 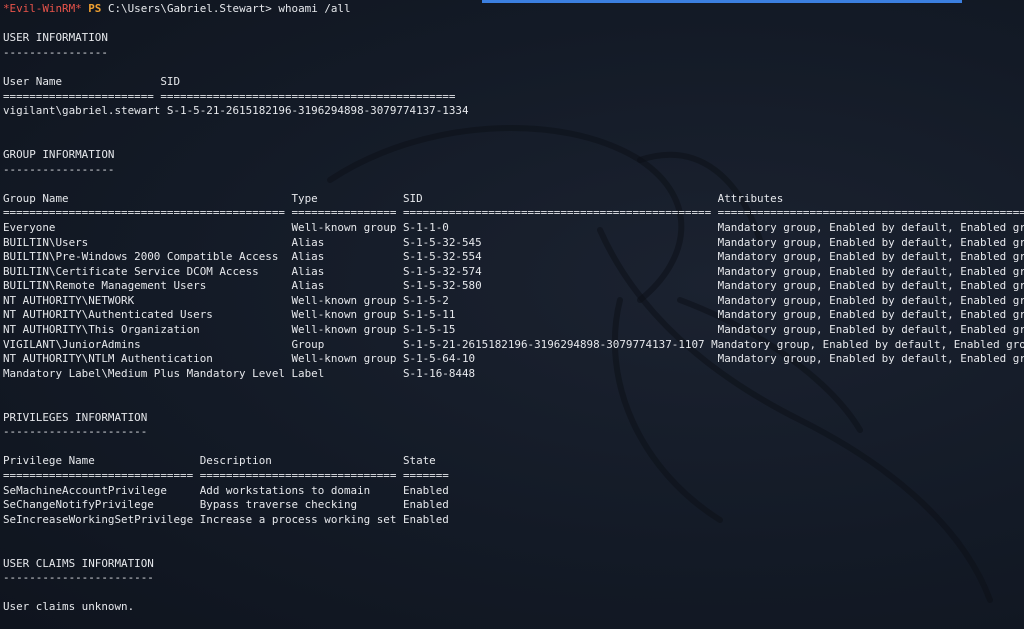 I want to click on output-line: PRIVILEGES INFORMATION, so click(x=75, y=417).